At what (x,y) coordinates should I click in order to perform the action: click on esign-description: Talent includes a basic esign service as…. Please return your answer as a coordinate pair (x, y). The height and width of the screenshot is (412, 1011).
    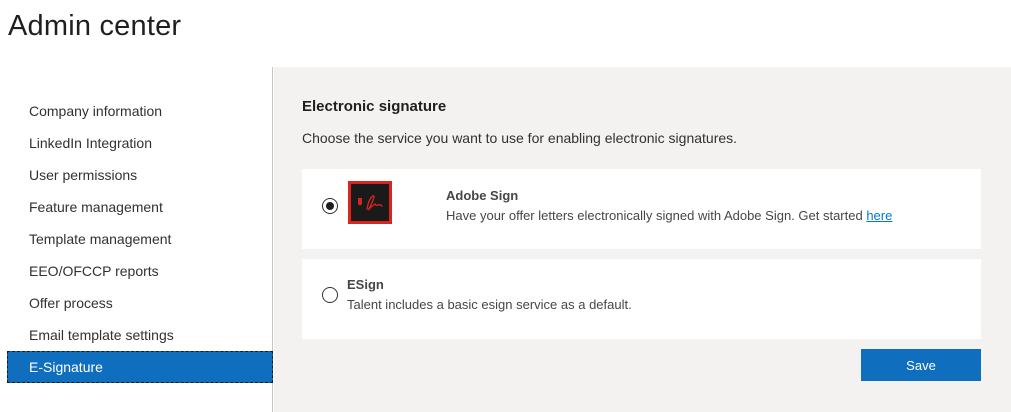
    Looking at the image, I should click on (489, 304).